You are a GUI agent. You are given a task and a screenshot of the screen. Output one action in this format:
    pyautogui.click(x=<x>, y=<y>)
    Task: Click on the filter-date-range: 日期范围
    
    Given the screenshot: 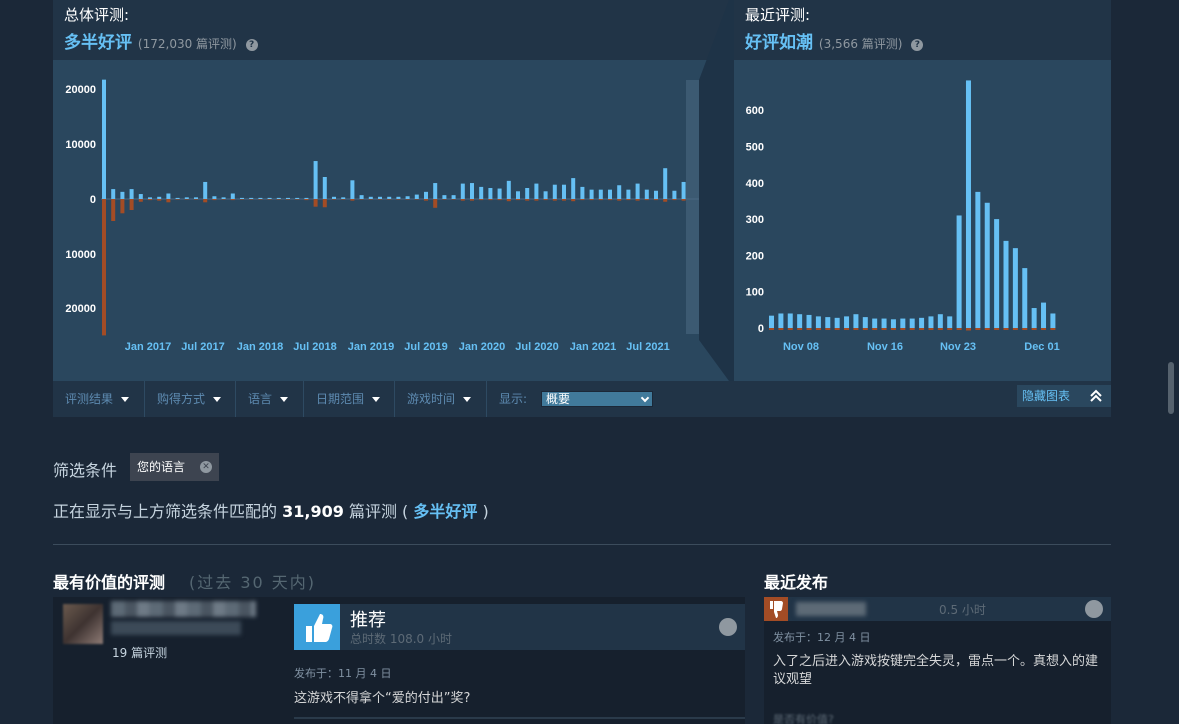 What is the action you would take?
    pyautogui.click(x=349, y=399)
    